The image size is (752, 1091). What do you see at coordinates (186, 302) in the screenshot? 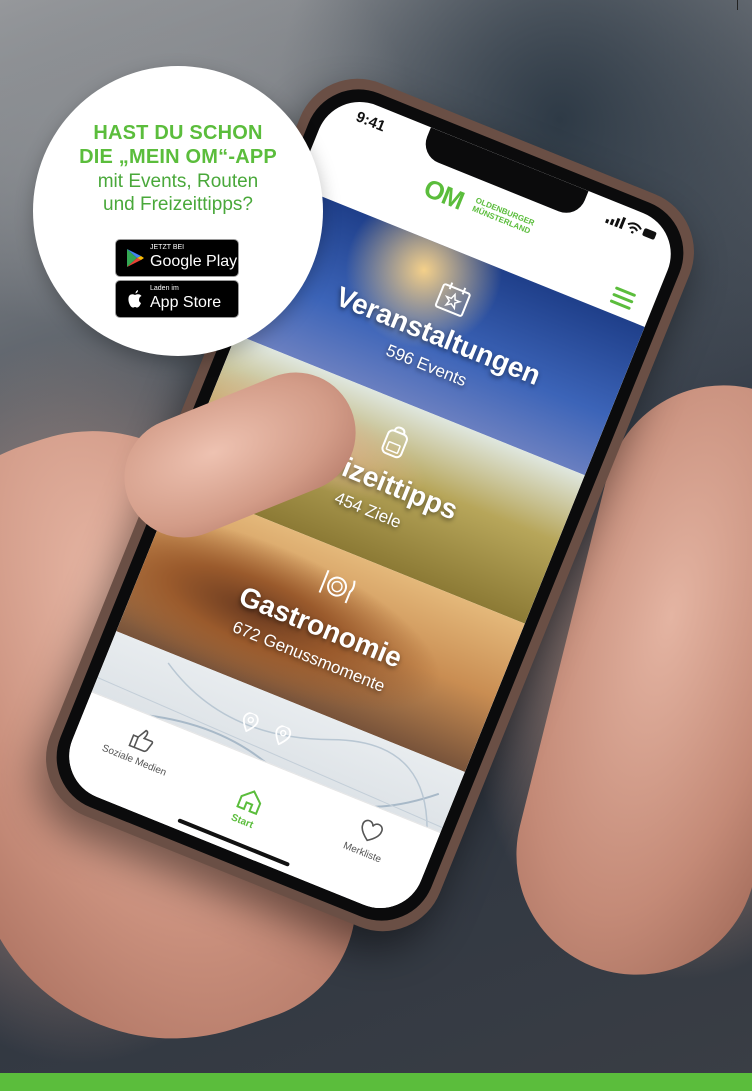
I see `app-store-label: App Store` at bounding box center [186, 302].